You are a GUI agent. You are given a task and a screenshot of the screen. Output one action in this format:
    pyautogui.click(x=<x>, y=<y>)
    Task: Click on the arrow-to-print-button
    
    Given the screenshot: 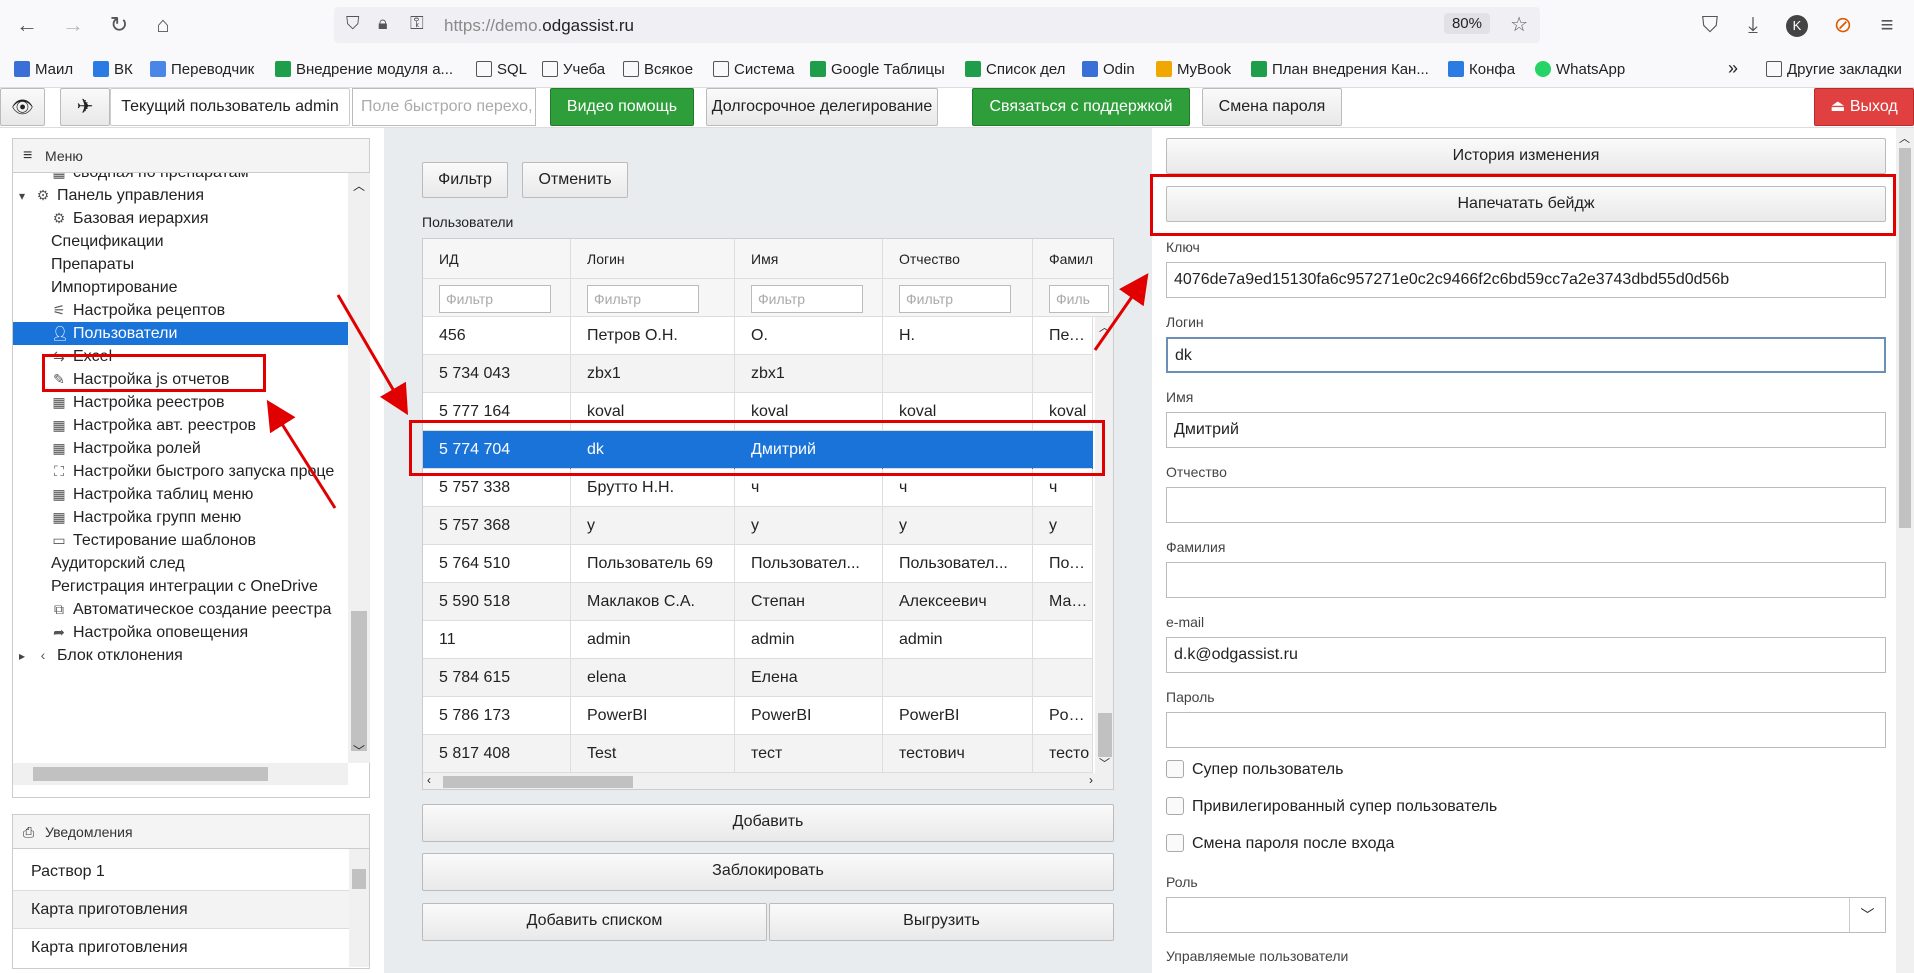 What is the action you would take?
    pyautogui.click(x=1121, y=312)
    